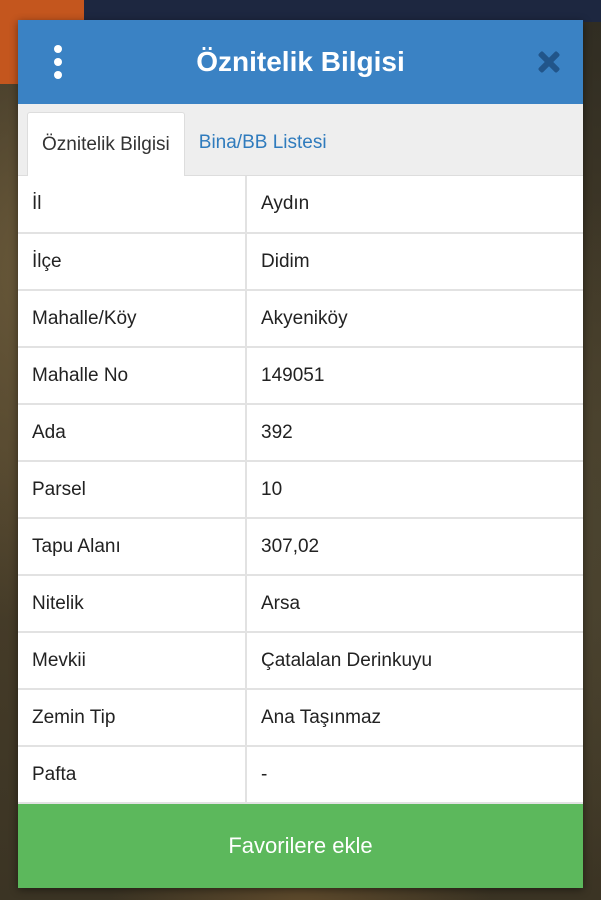 This screenshot has height=900, width=601. Describe the element at coordinates (106, 144) in the screenshot. I see `tab-attribute-info: Öznitelik Bilgisi` at that location.